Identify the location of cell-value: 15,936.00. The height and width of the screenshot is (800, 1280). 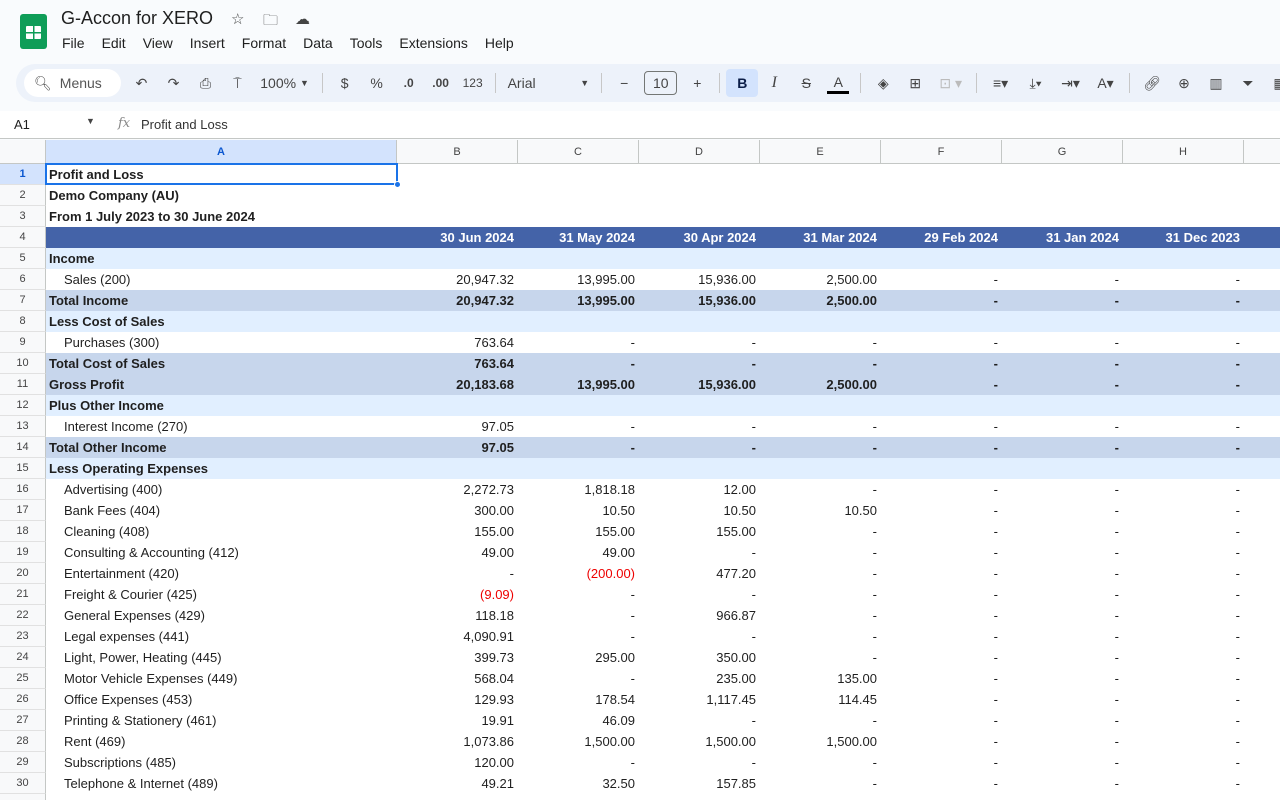
(699, 300).